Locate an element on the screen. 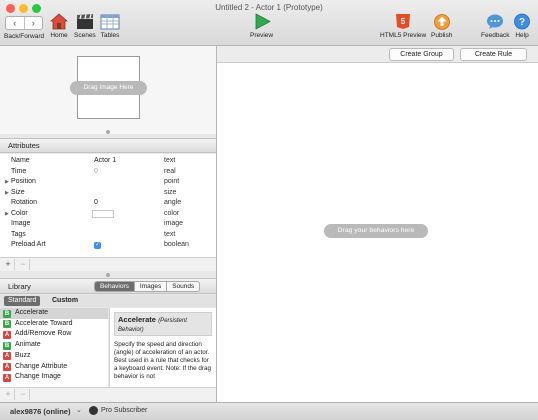 The image size is (538, 420). pro-badge-icon is located at coordinates (93, 410).